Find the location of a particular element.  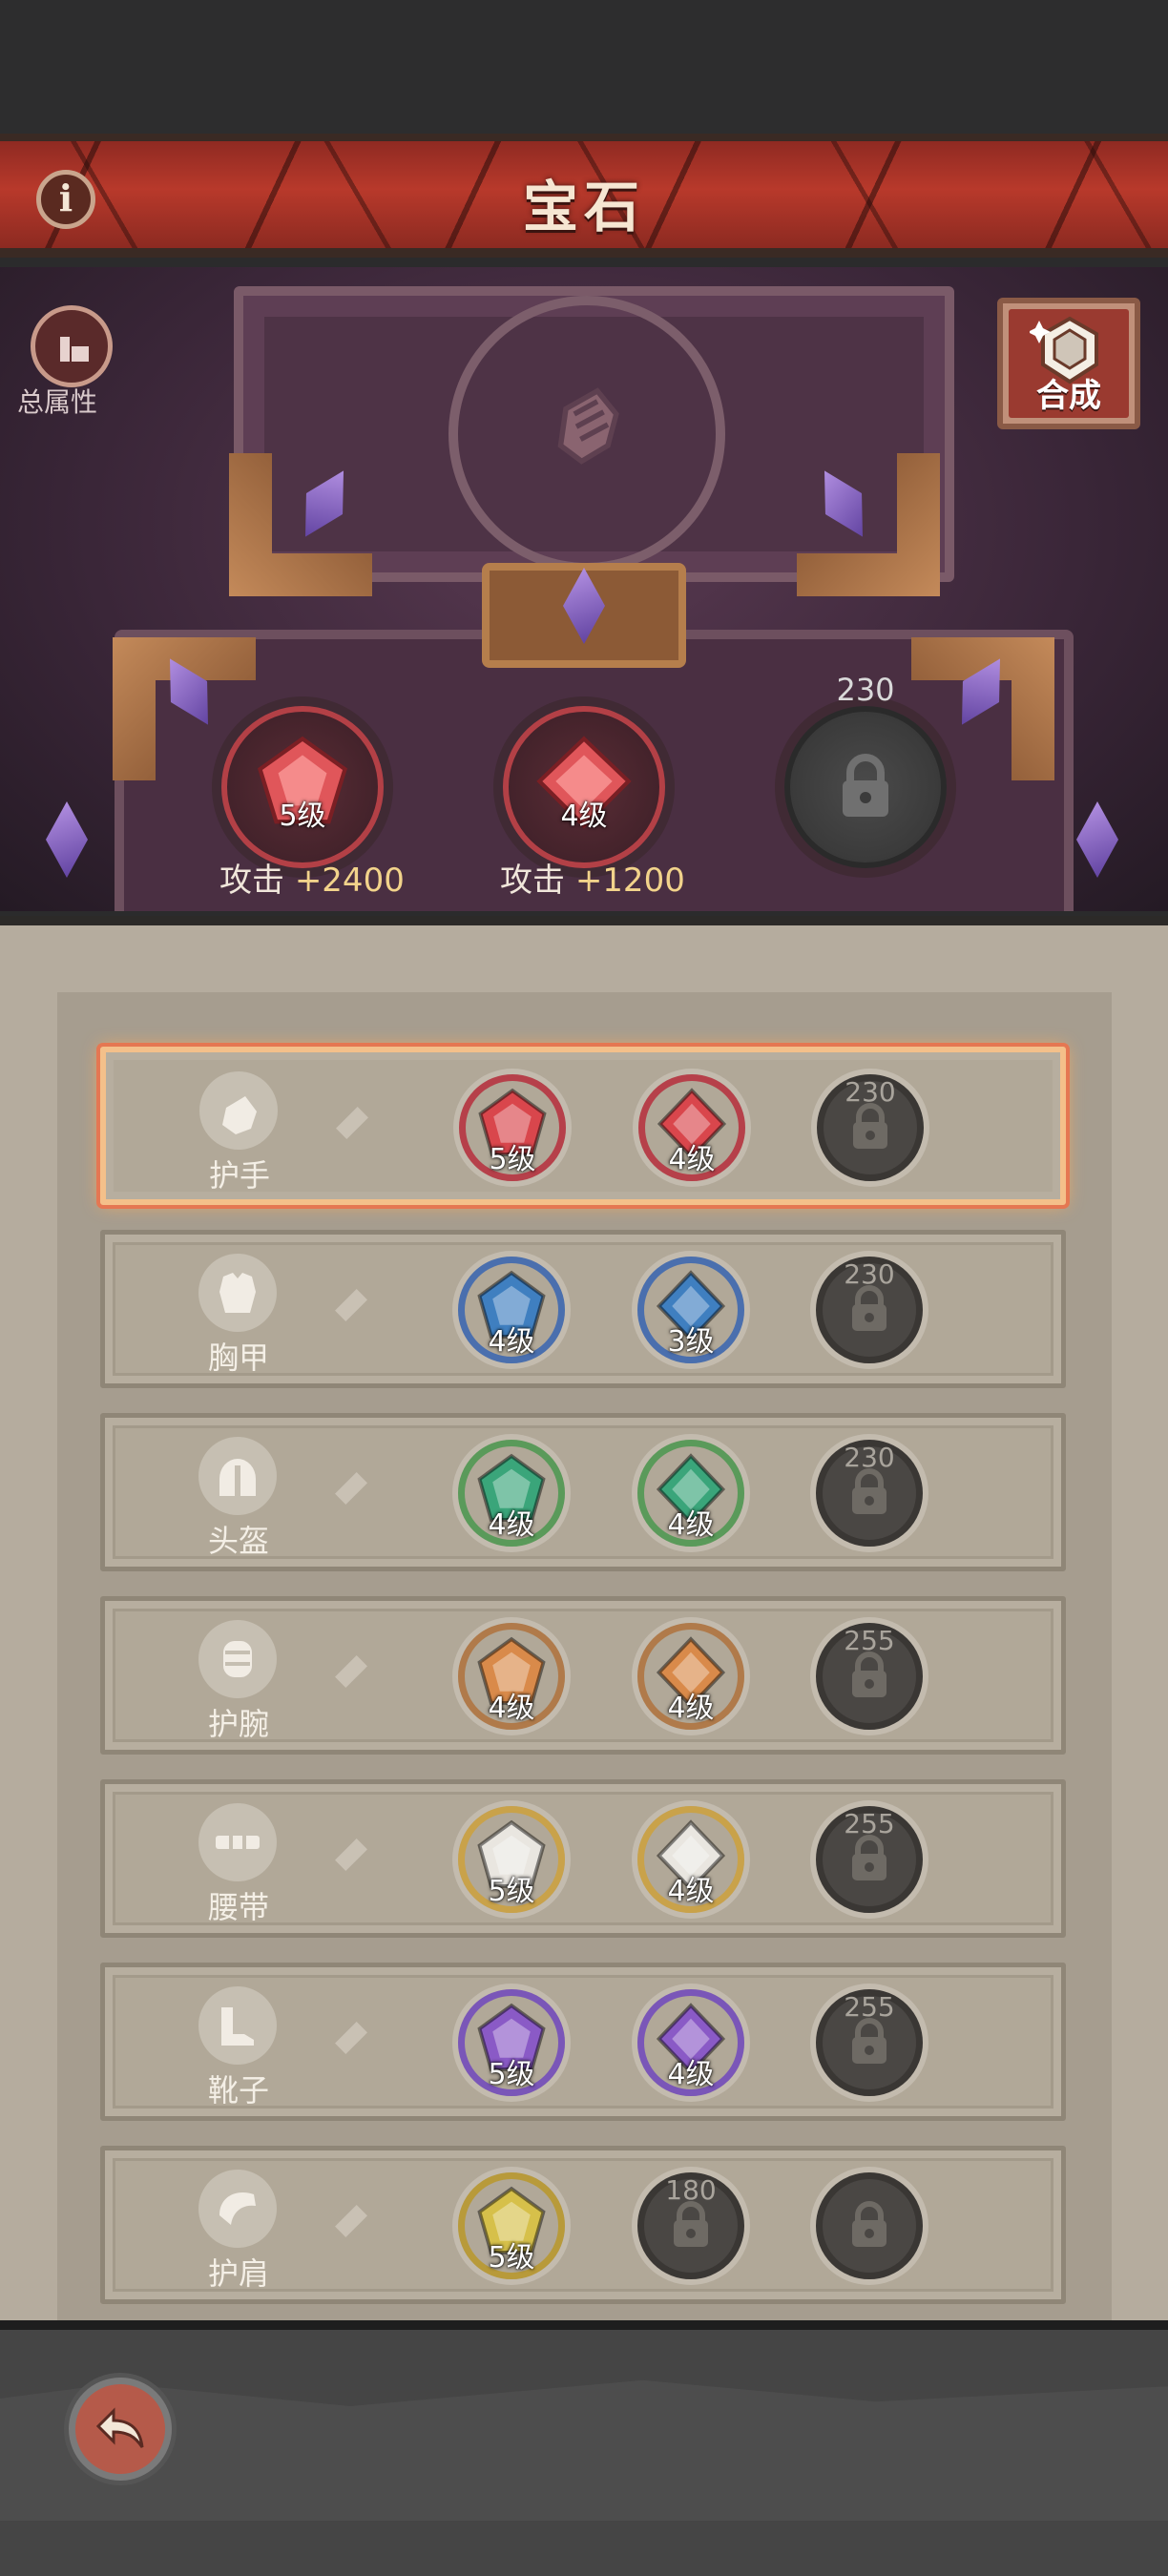

bonus-2: 攻击 +1200 is located at coordinates (592, 877).